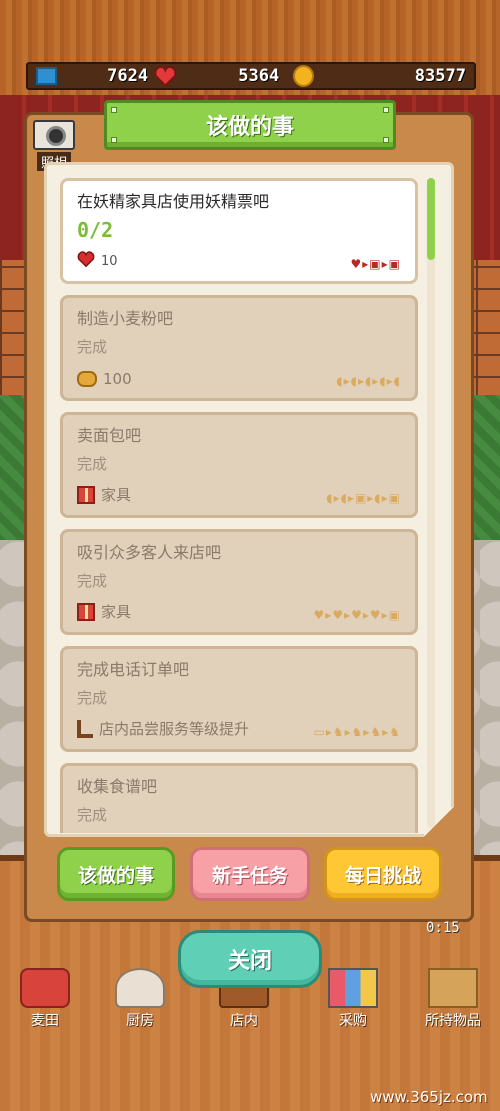 Image resolution: width=500 pixels, height=1111 pixels. What do you see at coordinates (173, 201) in the screenshot?
I see `task-title: 在妖精家具店使用妖精票吧` at bounding box center [173, 201].